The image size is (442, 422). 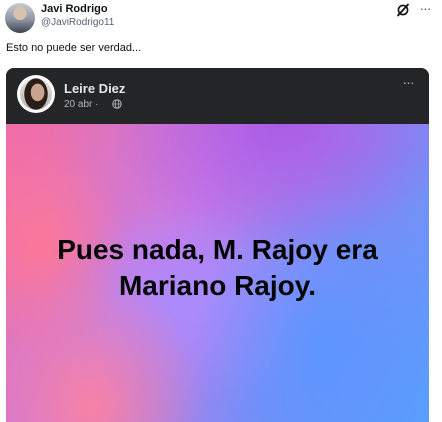 What do you see at coordinates (36, 94) in the screenshot?
I see `facebook-author-avatar` at bounding box center [36, 94].